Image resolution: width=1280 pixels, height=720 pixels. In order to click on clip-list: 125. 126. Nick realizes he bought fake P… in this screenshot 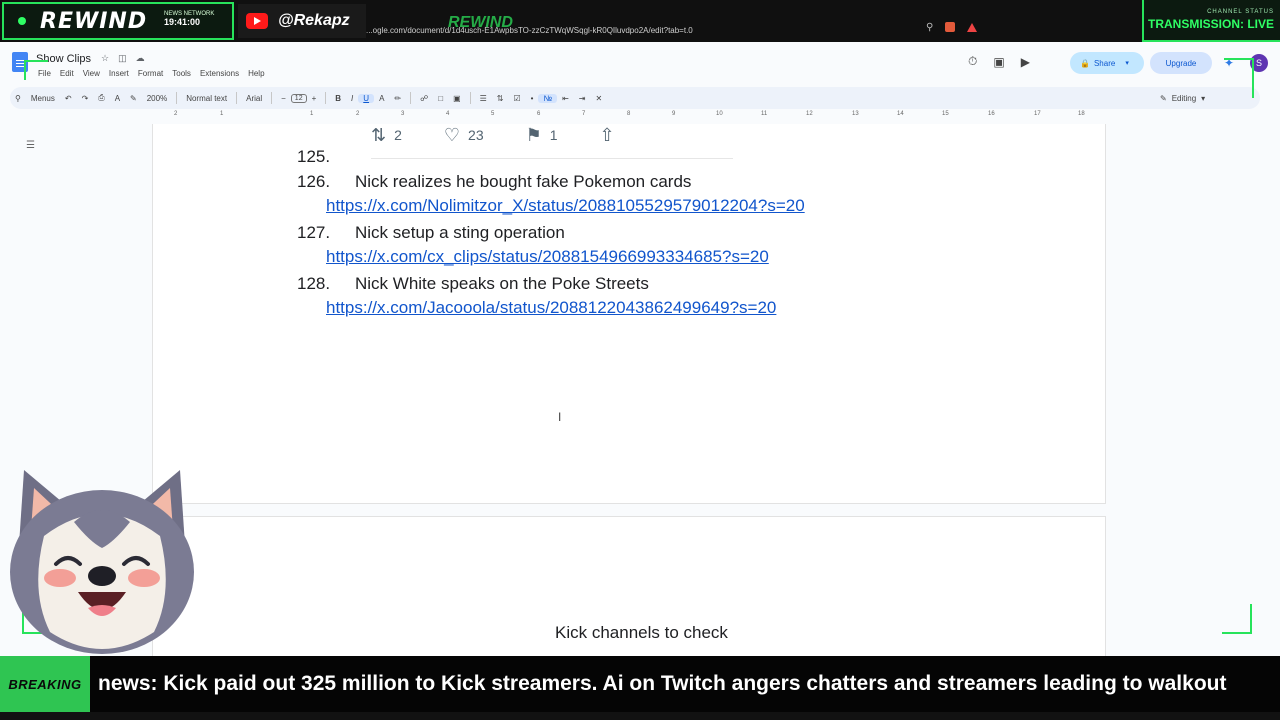, I will do `click(551, 233)`.